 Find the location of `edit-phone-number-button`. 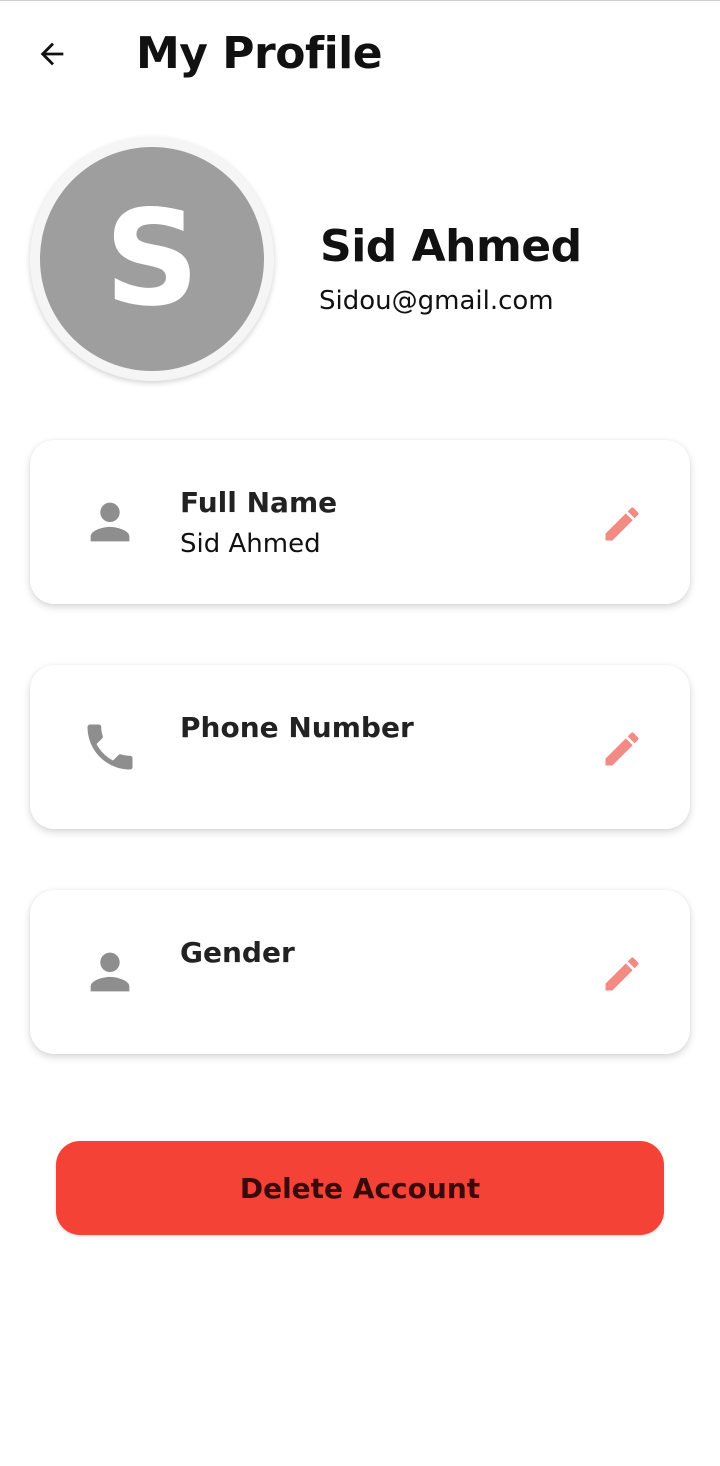

edit-phone-number-button is located at coordinates (622, 749).